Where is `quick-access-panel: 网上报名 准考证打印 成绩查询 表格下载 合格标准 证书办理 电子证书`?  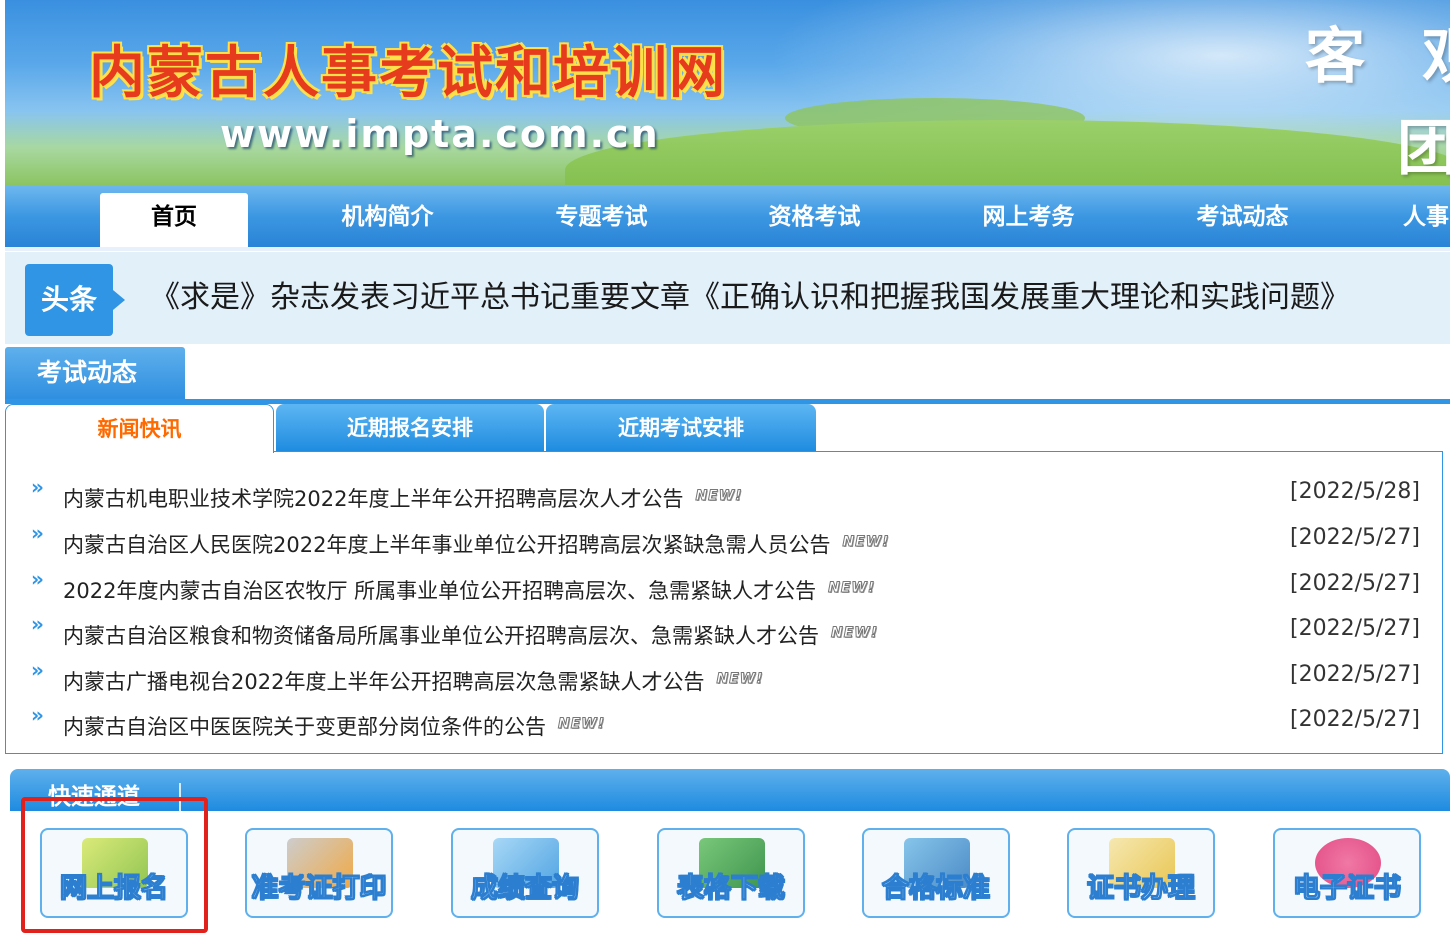
quick-access-panel: 网上报名 准考证打印 成绩查询 表格下载 合格标准 证书办理 电子证书 is located at coordinates (730, 873).